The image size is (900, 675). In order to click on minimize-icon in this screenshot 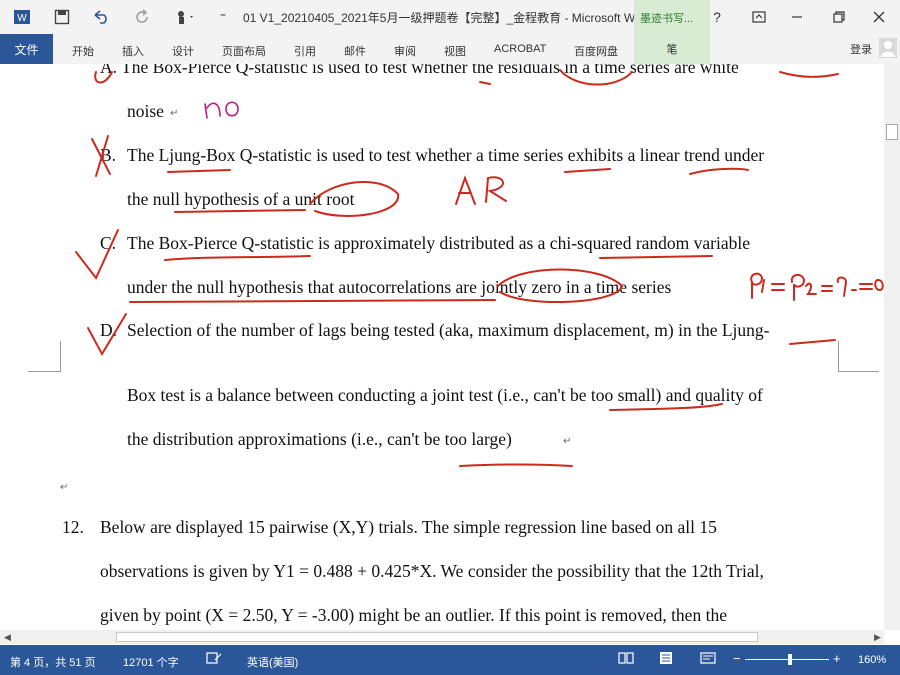, I will do `click(797, 17)`.